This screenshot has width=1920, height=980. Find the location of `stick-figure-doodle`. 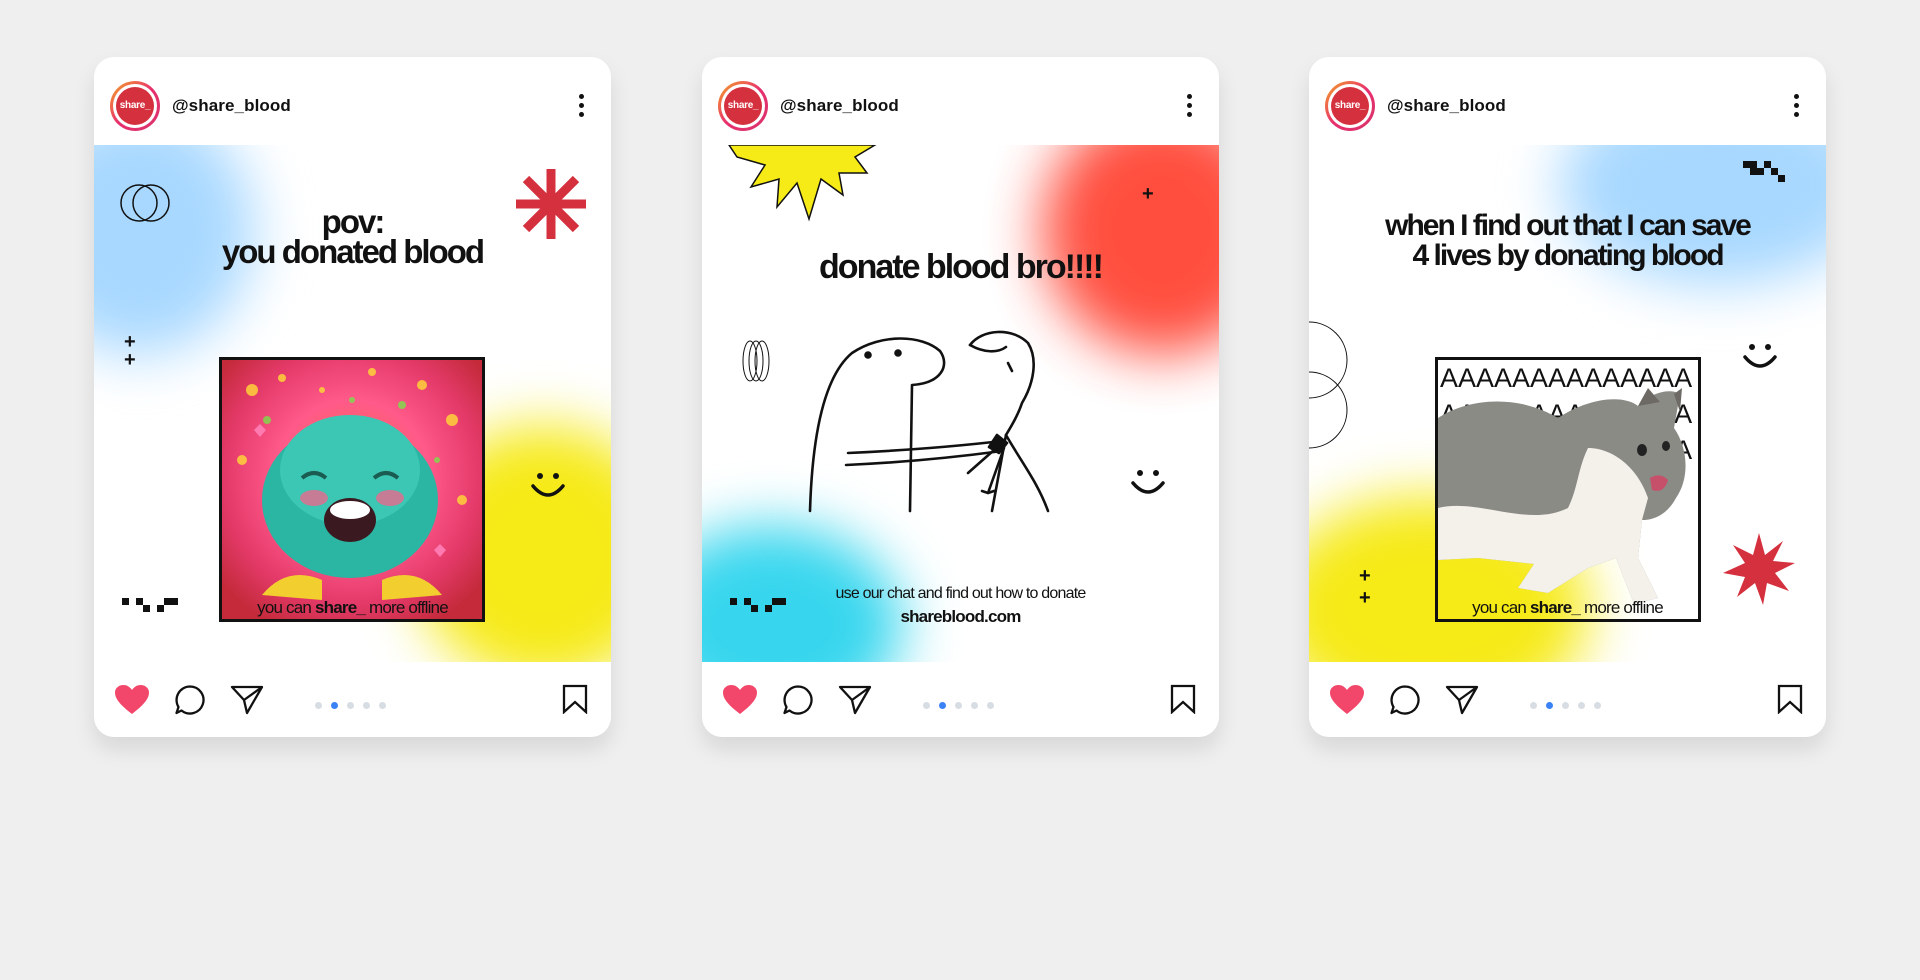

stick-figure-doodle is located at coordinates (929, 421).